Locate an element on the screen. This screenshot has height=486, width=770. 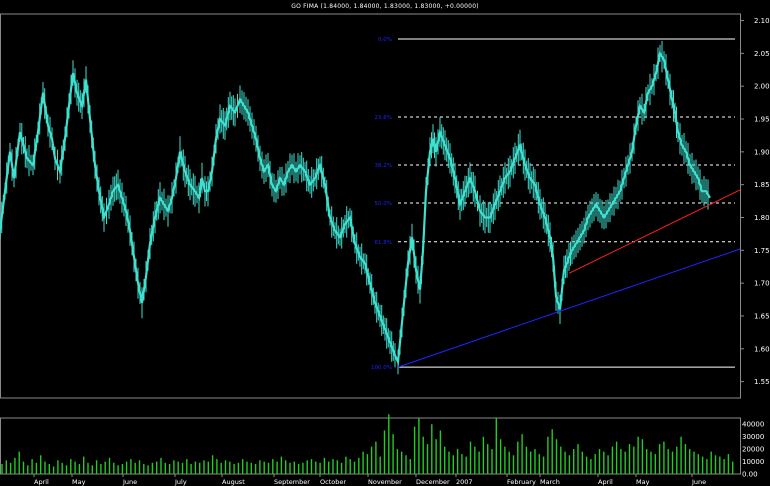
volume-tick-label: 10000 is located at coordinates (753, 462).